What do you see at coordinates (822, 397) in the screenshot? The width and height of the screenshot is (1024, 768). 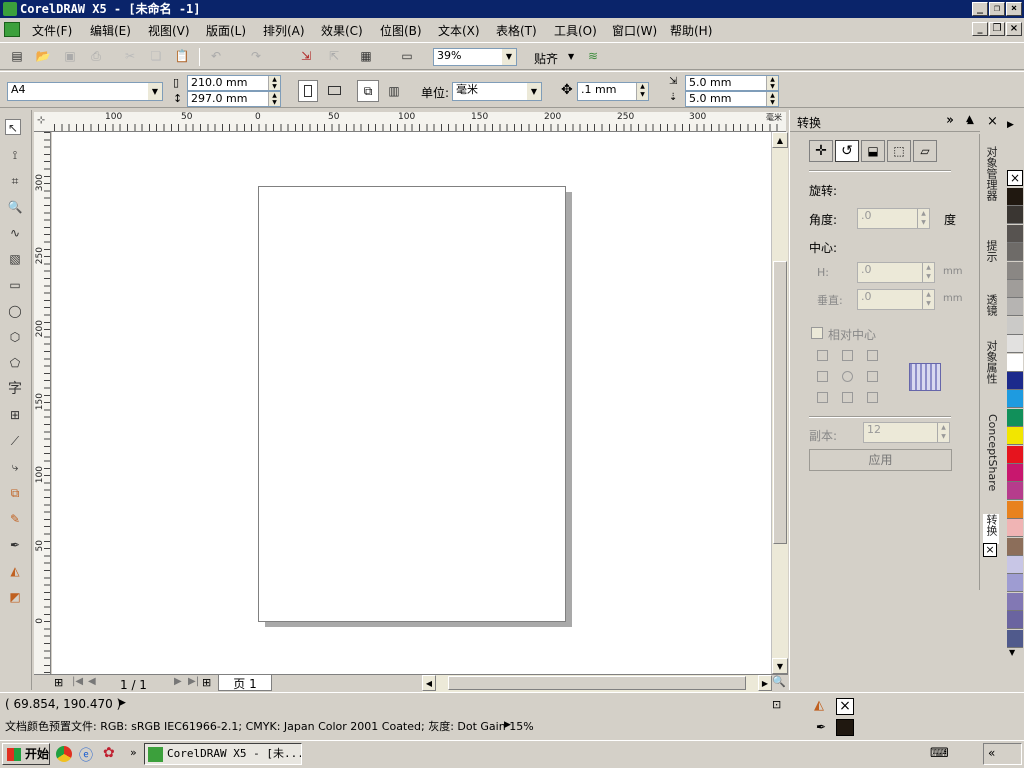 I see `anchor-bottom-left` at bounding box center [822, 397].